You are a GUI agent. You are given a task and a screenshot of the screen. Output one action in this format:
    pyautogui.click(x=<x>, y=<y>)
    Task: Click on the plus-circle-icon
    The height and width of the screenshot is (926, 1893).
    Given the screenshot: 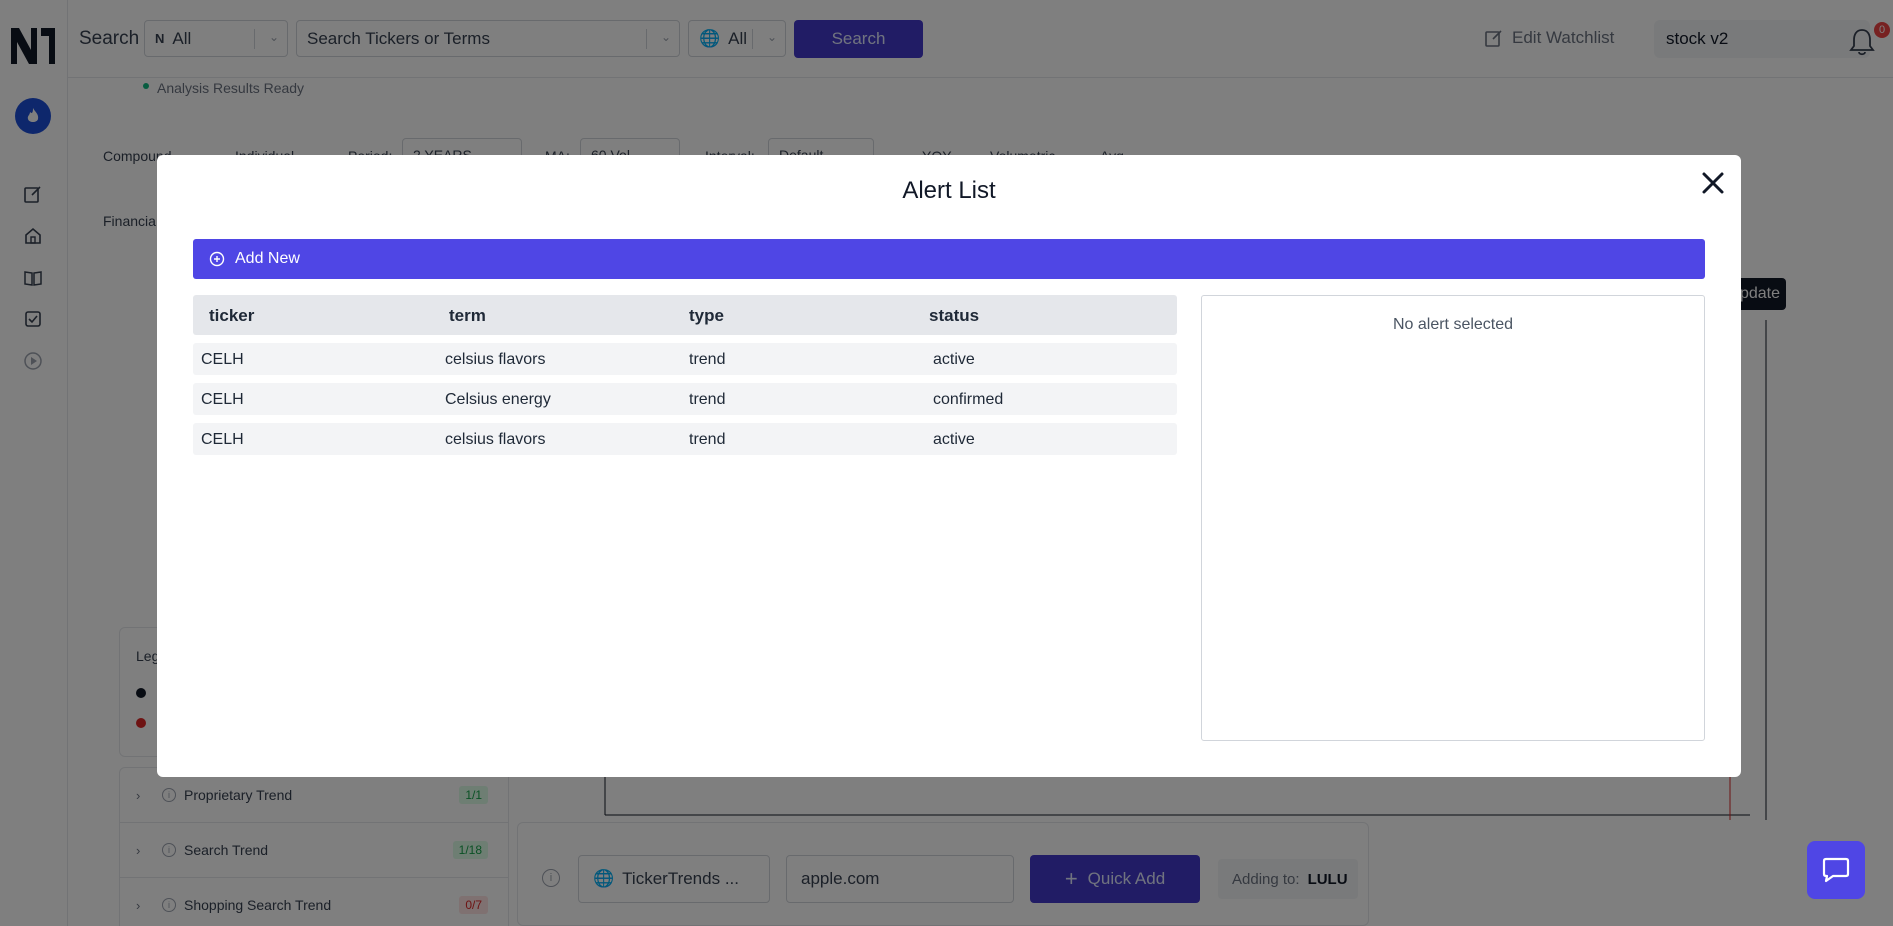 What is the action you would take?
    pyautogui.click(x=217, y=259)
    